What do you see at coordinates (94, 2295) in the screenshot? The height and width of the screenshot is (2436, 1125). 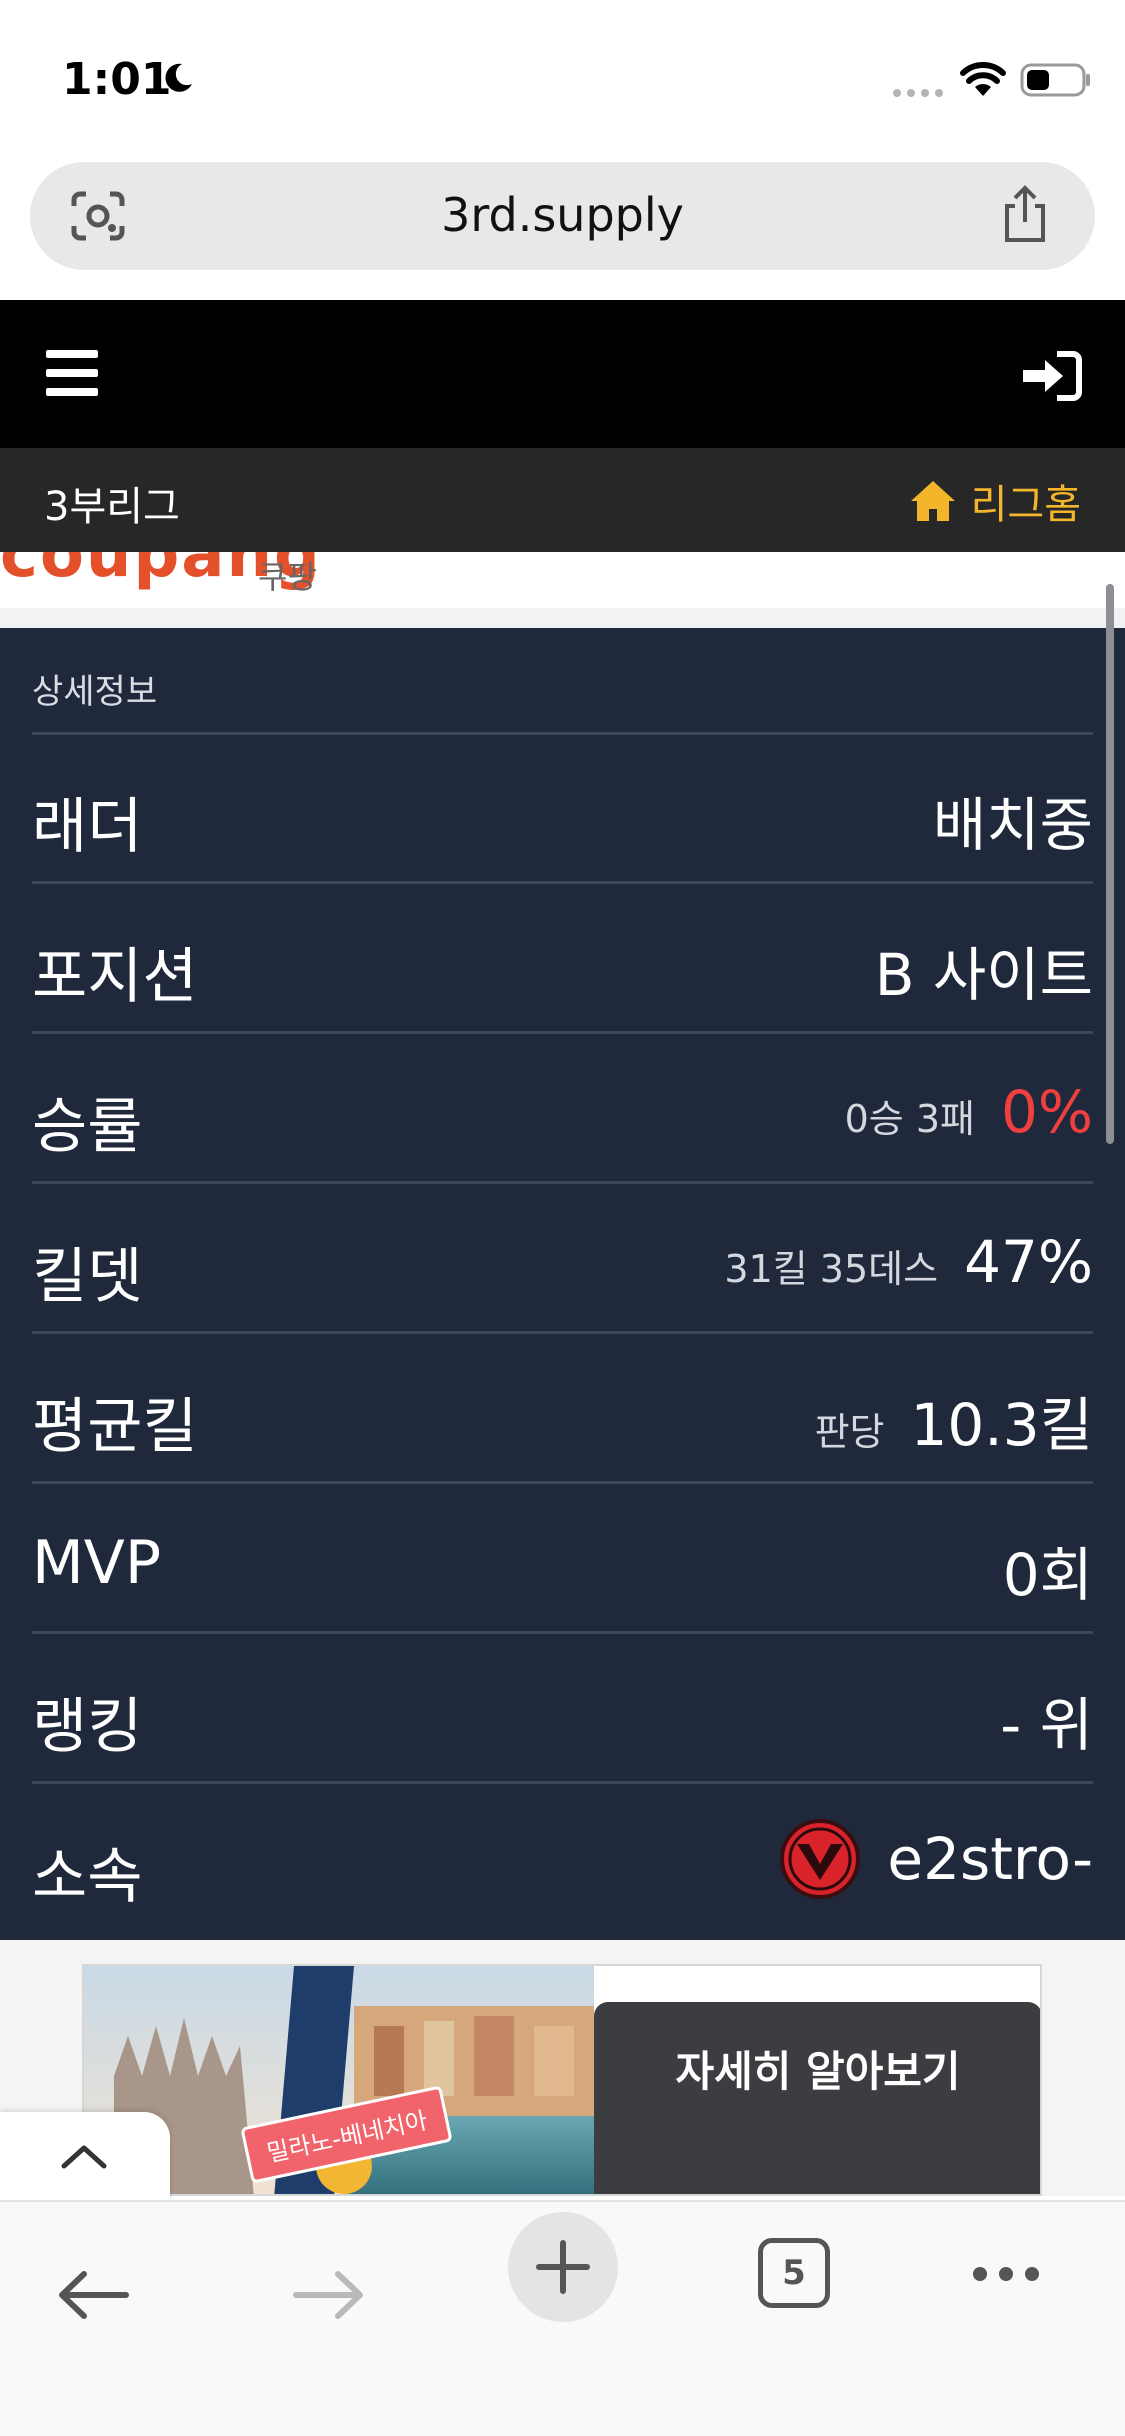 I see `back-arrow-icon` at bounding box center [94, 2295].